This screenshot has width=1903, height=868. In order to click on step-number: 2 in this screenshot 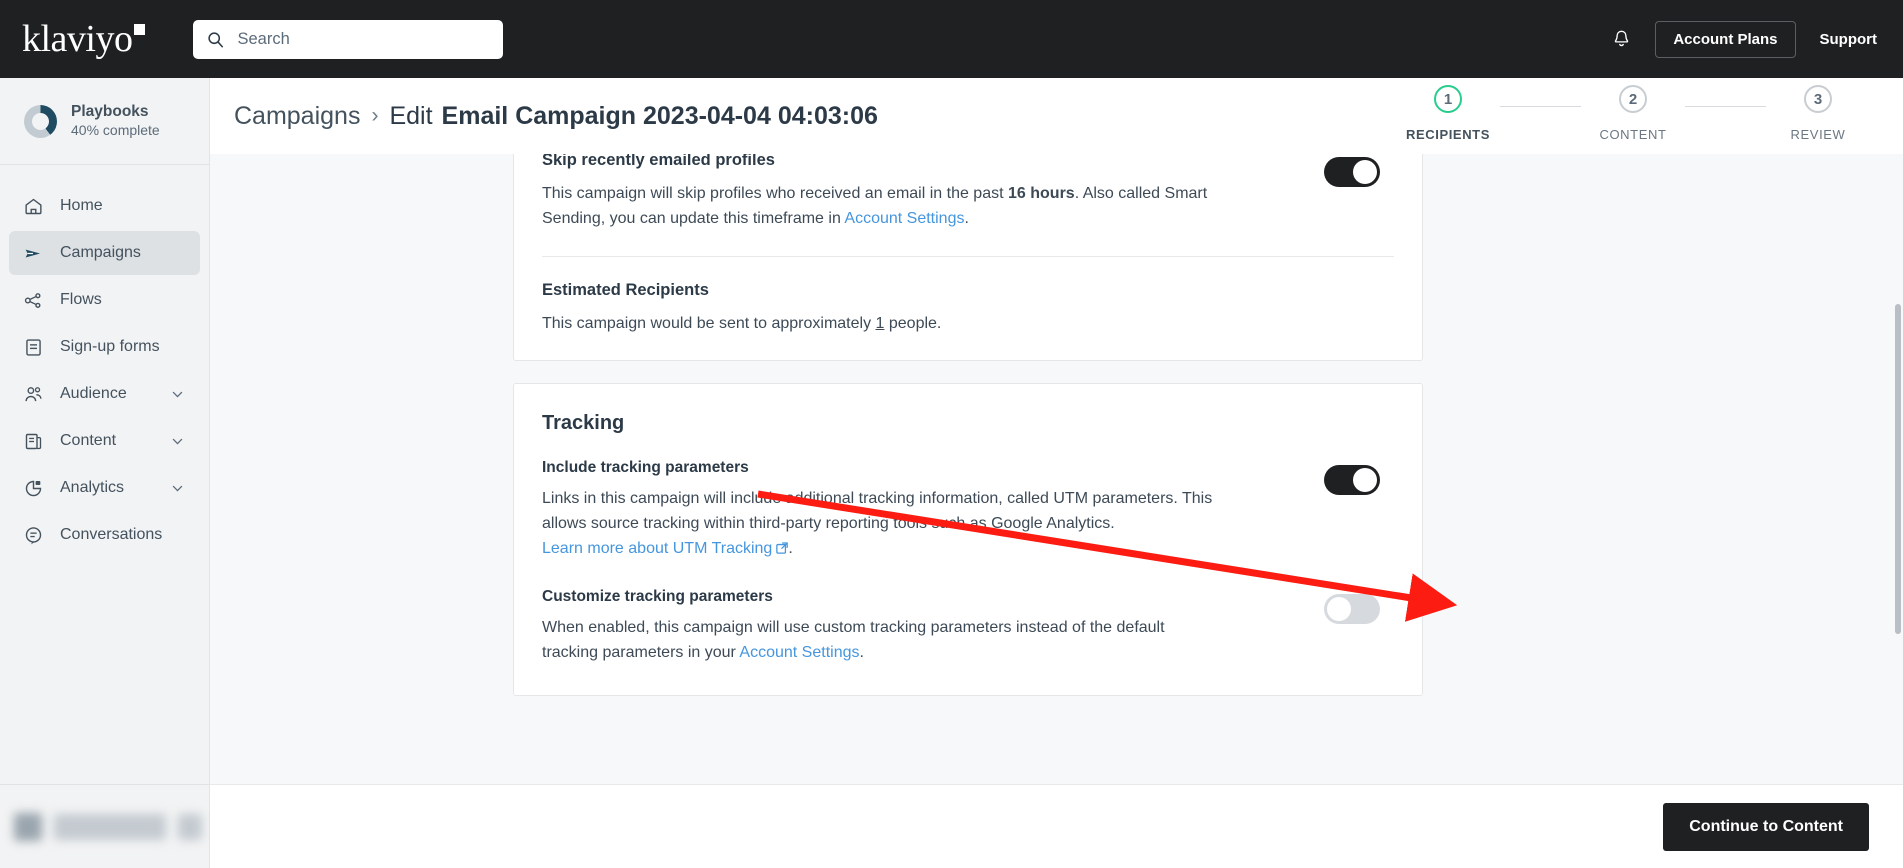, I will do `click(1633, 99)`.